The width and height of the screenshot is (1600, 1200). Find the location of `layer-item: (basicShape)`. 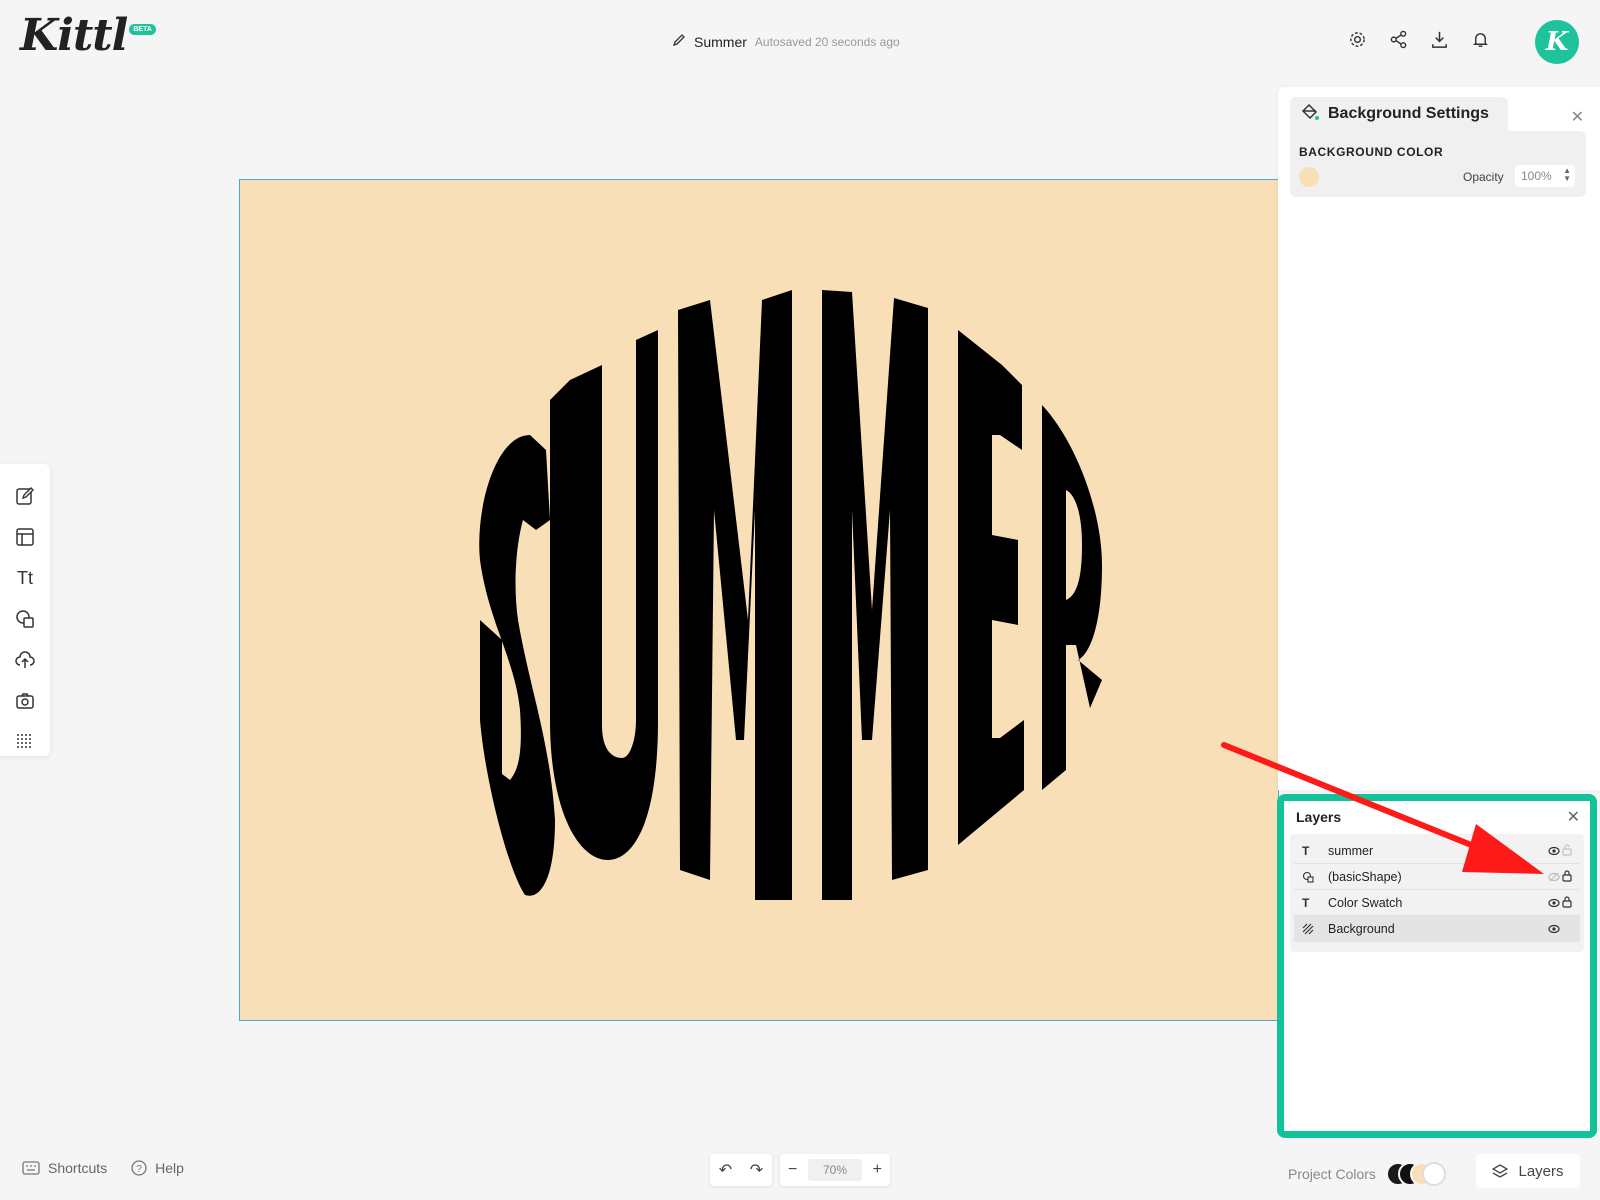

layer-item: (basicShape) is located at coordinates (1437, 877).